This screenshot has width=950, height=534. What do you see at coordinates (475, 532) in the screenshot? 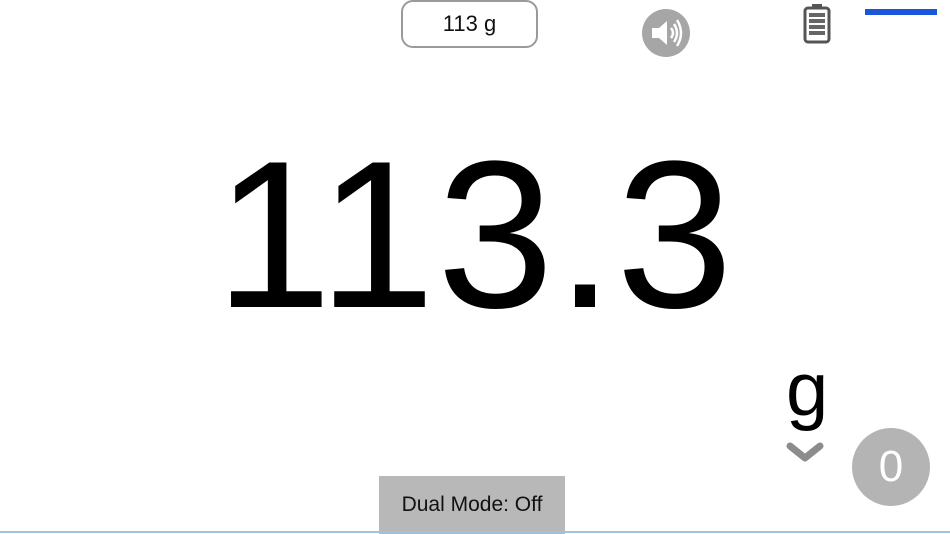
I see `bottom-divider` at bounding box center [475, 532].